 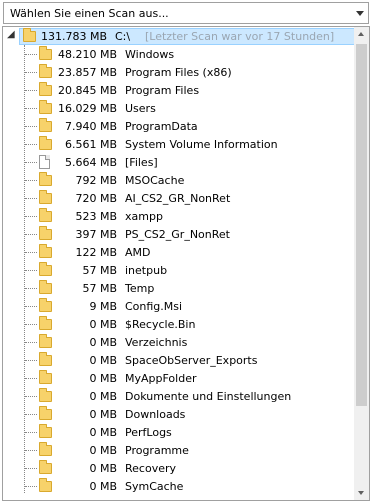 I want to click on tree-row: 7.940 MB ProgramData, so click(x=179, y=126).